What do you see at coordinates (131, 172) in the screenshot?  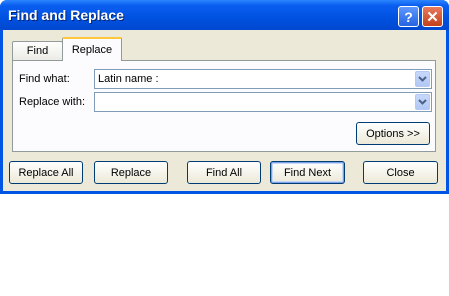 I see `replace-button: Replace` at bounding box center [131, 172].